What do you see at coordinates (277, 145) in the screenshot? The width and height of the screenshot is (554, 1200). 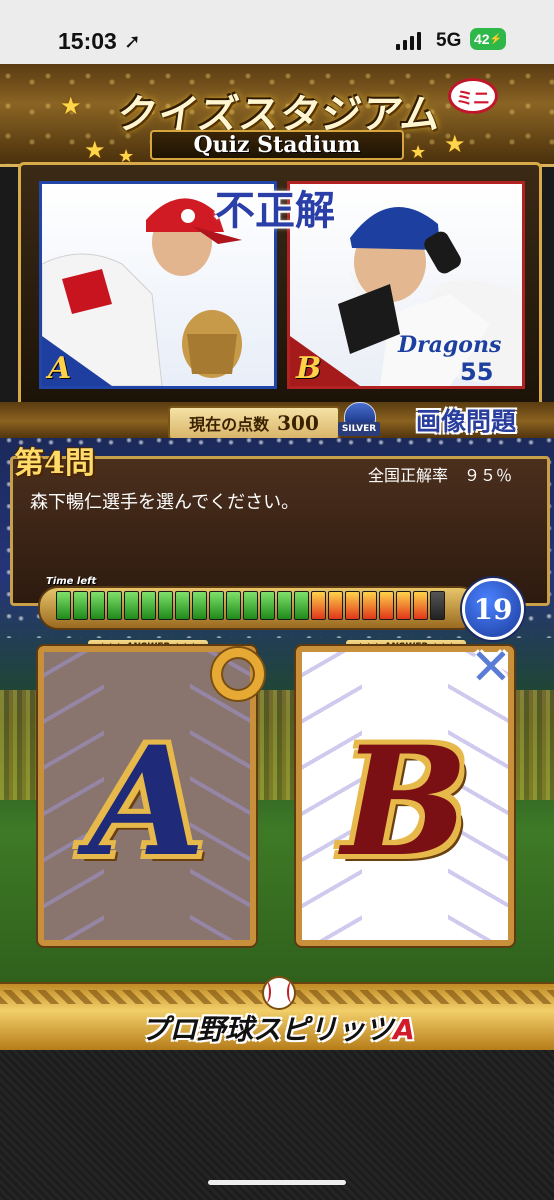 I see `game-subtitle: Quiz Stadium` at bounding box center [277, 145].